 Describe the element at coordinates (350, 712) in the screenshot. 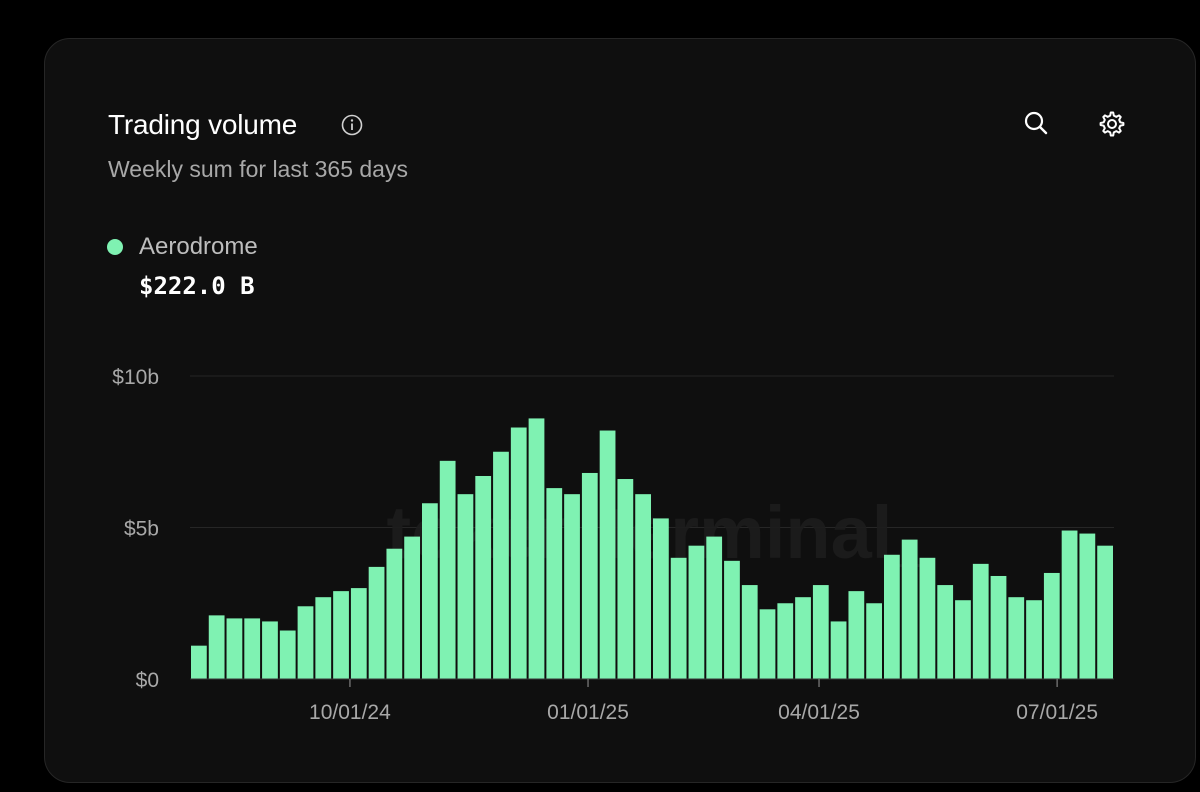

I see `x-tick-label: 10/01/24` at that location.